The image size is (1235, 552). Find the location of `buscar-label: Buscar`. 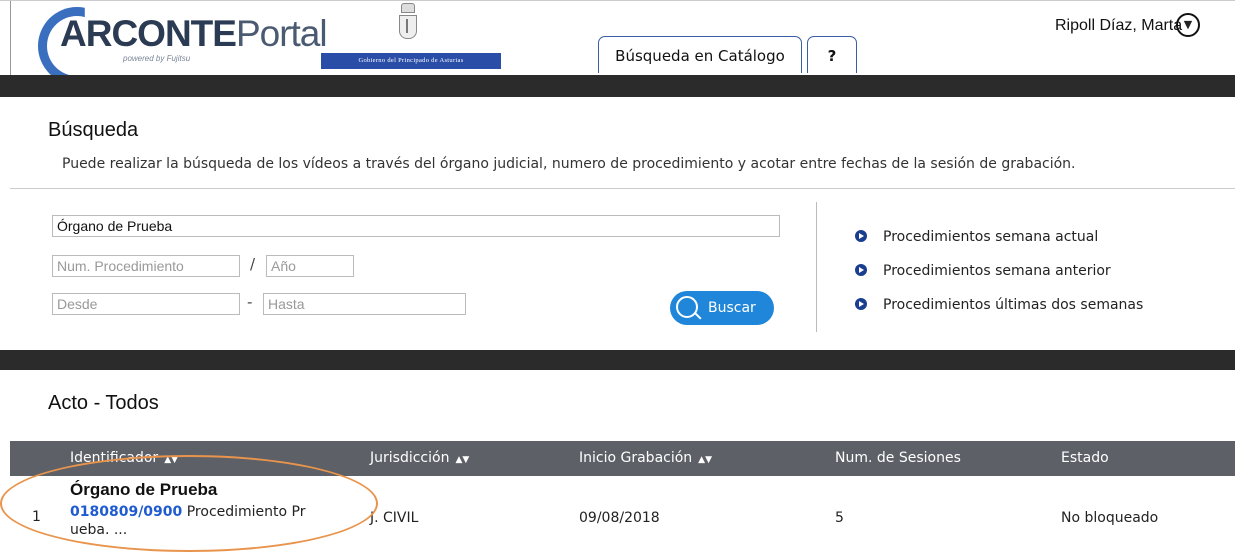

buscar-label: Buscar is located at coordinates (732, 308).